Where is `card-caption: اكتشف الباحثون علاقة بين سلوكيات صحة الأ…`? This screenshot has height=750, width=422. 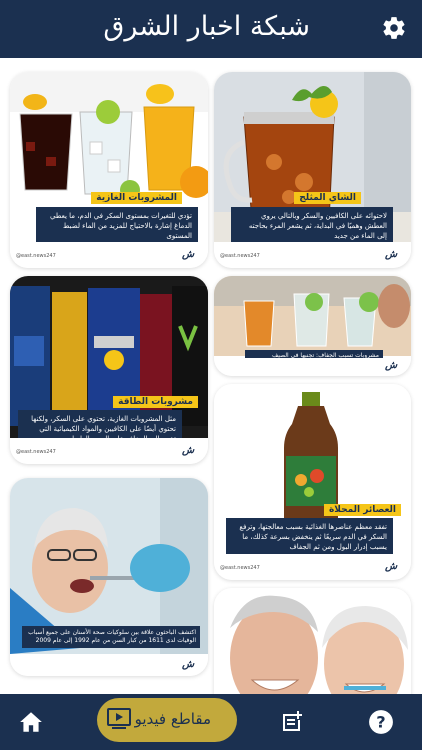
card-caption: اكتشف الباحثون علاقة بين سلوكيات صحة الأ… is located at coordinates (111, 637).